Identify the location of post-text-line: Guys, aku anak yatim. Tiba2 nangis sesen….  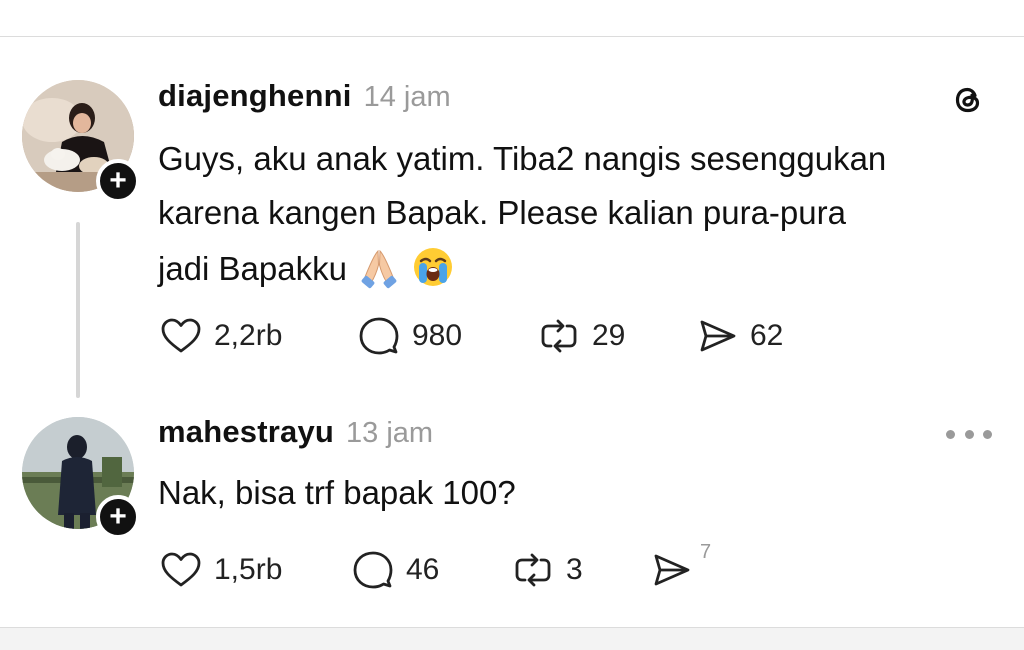
(522, 158).